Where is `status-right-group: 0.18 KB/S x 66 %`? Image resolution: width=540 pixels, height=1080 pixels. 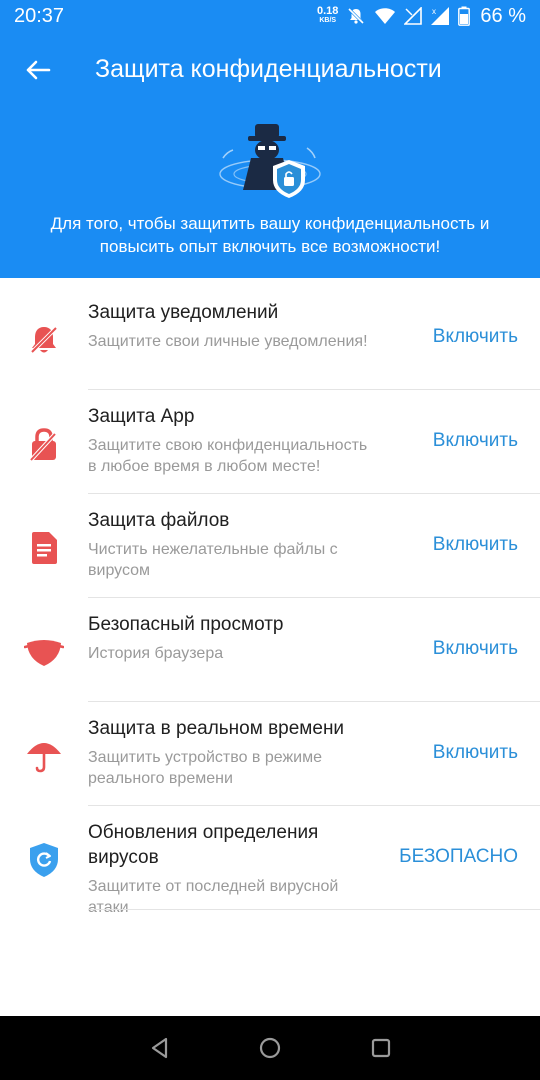
status-right-group: 0.18 KB/S x 66 % is located at coordinates (421, 16).